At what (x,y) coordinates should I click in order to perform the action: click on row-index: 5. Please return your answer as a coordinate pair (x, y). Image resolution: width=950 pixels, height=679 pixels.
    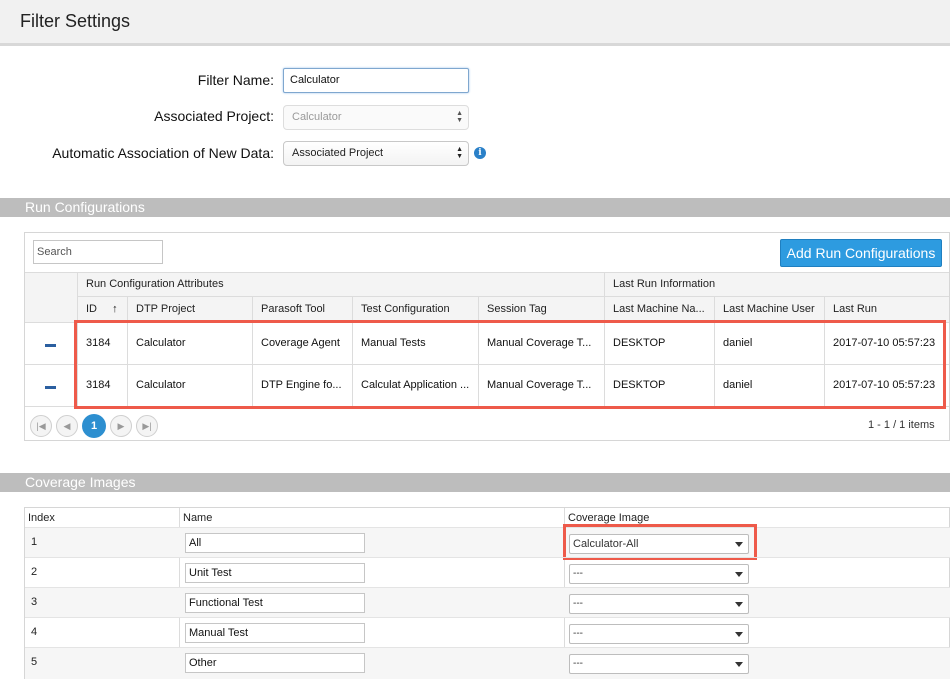
    Looking at the image, I should click on (34, 662).